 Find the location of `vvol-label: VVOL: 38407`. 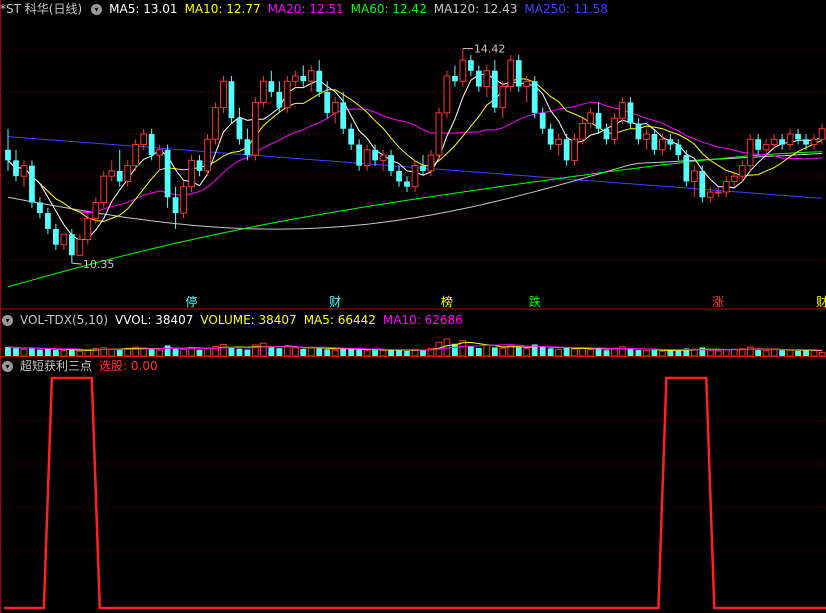

vvol-label: VVOL: 38407 is located at coordinates (154, 320).